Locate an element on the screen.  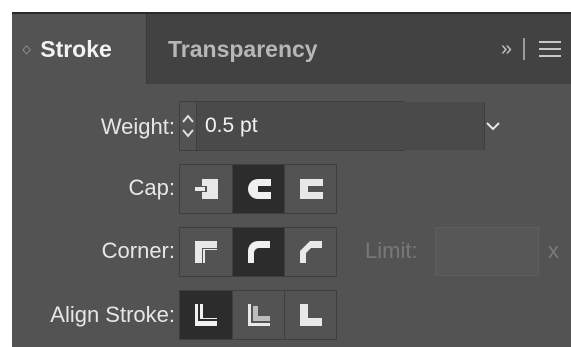
tab-stroke-label: Stroke is located at coordinates (76, 48).